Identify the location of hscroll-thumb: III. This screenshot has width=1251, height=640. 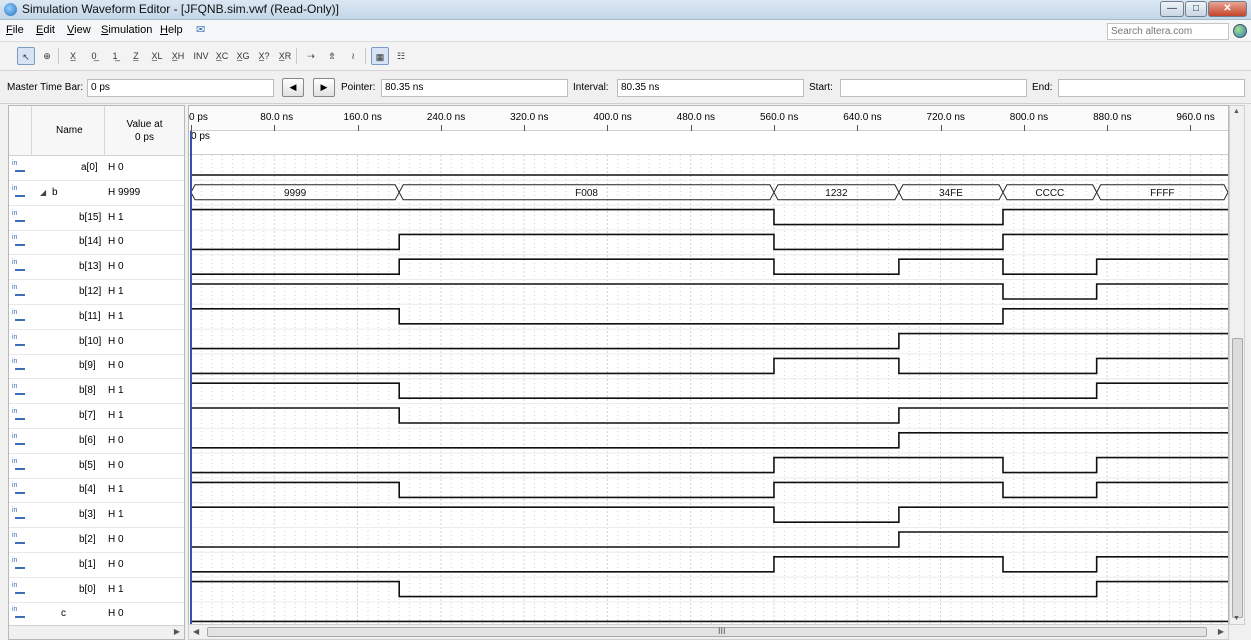
(707, 631).